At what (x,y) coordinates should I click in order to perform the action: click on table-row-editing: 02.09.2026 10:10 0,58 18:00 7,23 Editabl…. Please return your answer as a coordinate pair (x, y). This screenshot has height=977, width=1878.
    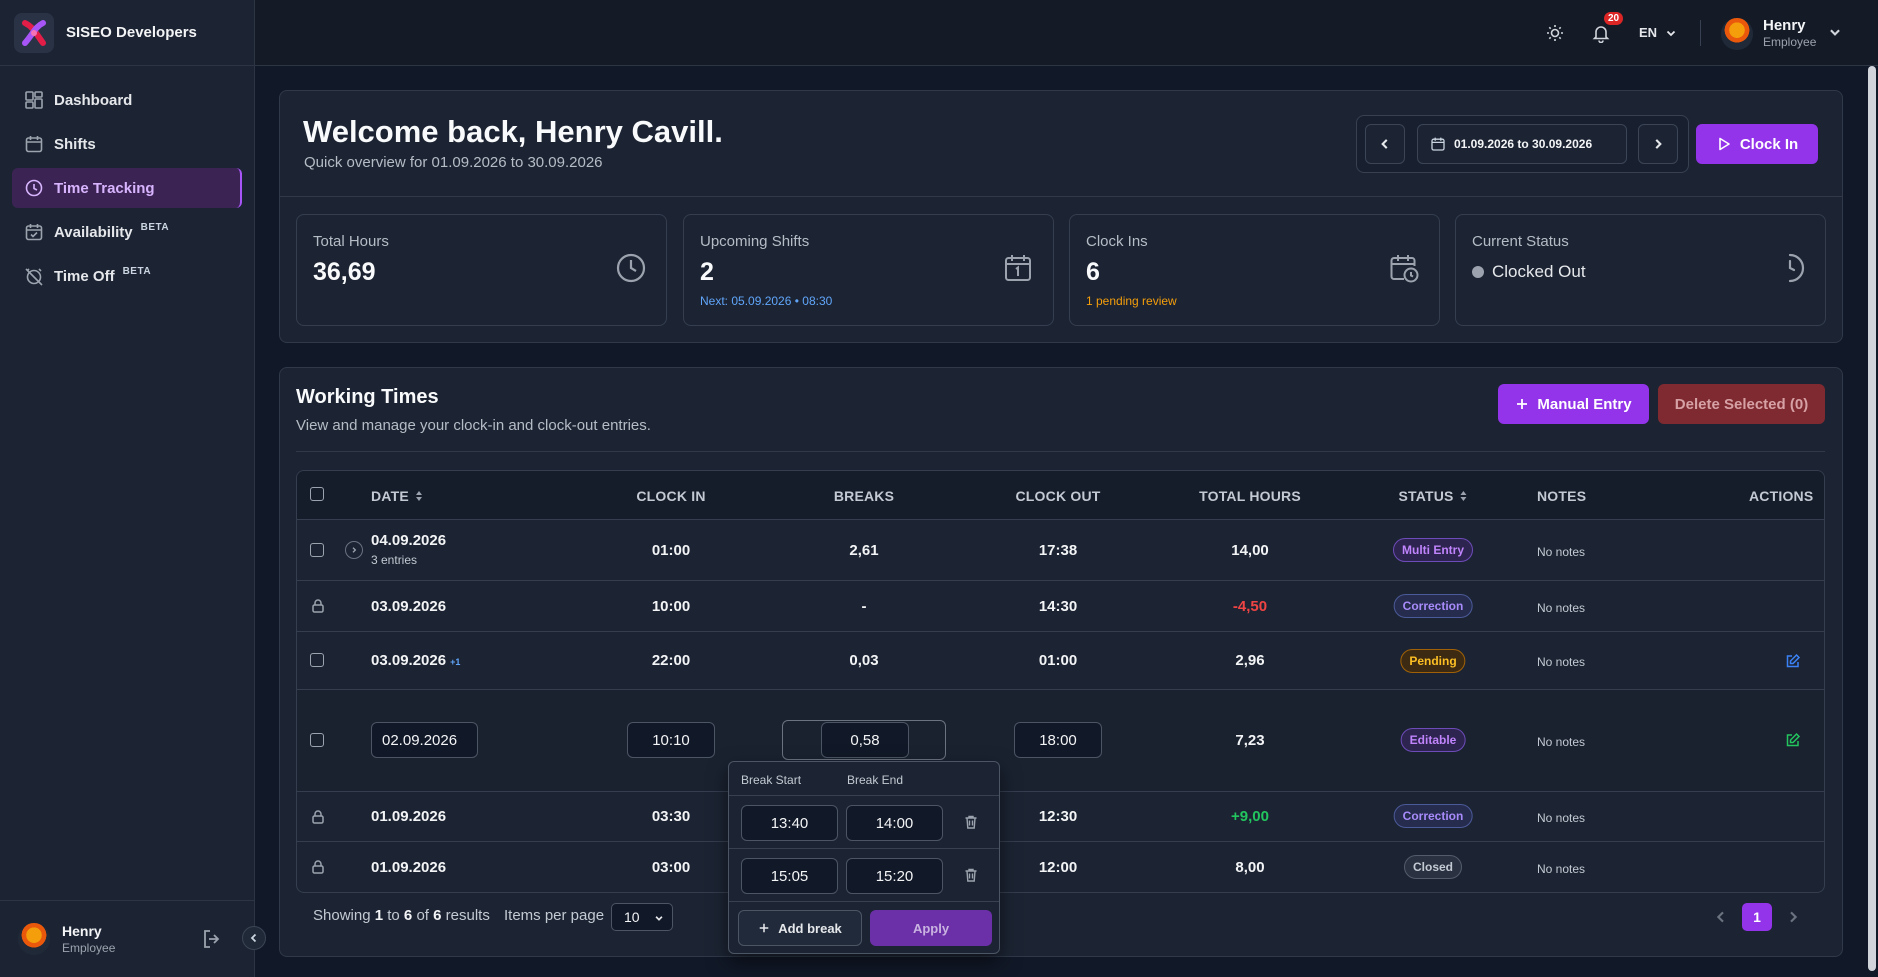
    Looking at the image, I should click on (1060, 741).